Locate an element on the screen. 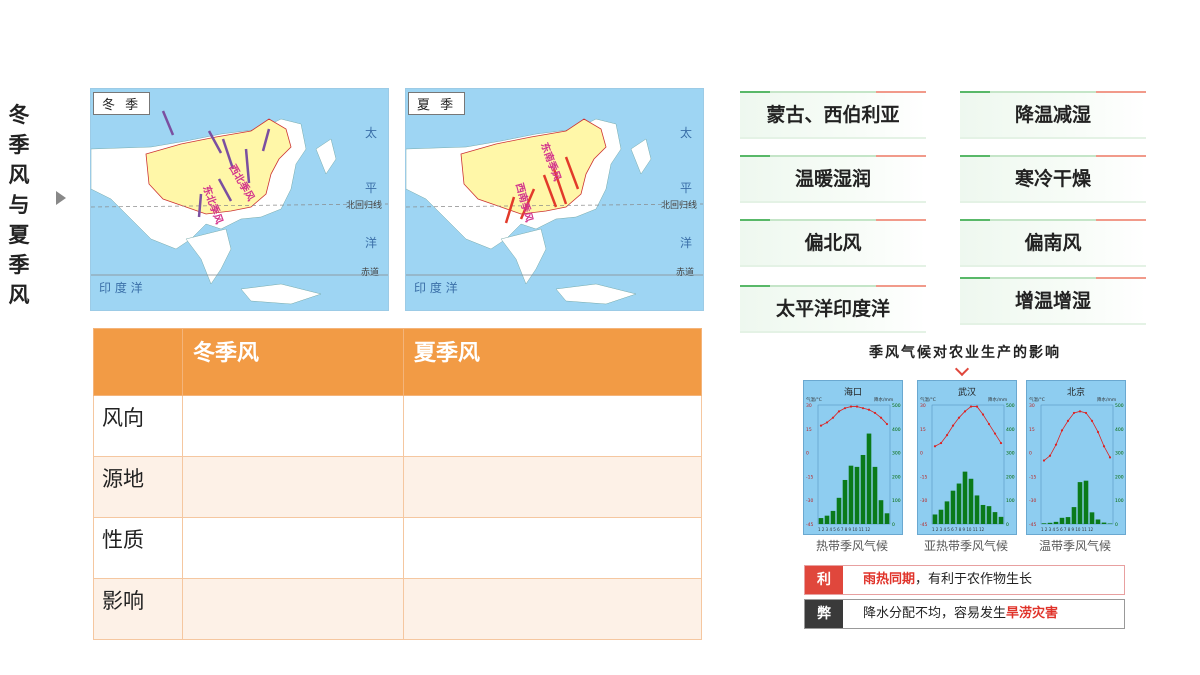 This screenshot has height=675, width=1200. table-header-row: 冬季风 夏季风 is located at coordinates (397, 362).